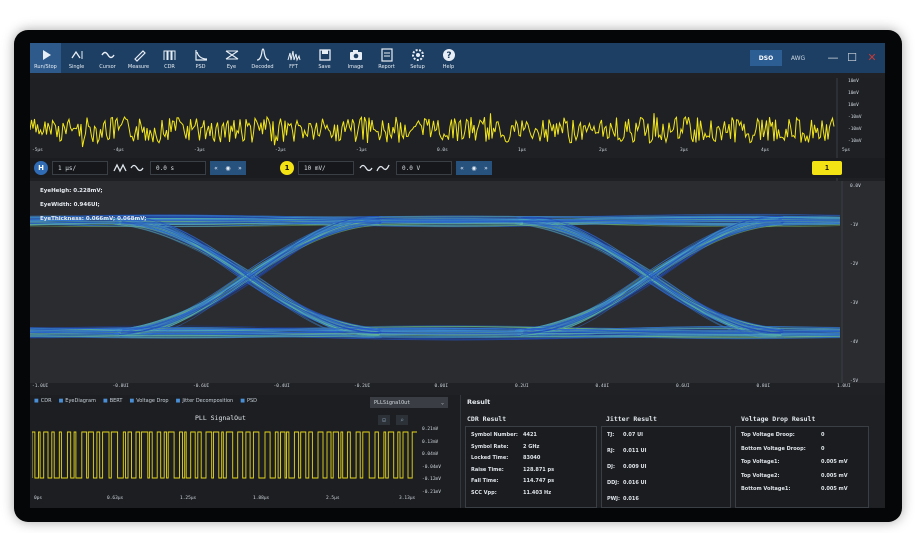 The width and height of the screenshot is (915, 533). What do you see at coordinates (424, 168) in the screenshot?
I see `vertical-offset-input: 0.0 V` at bounding box center [424, 168].